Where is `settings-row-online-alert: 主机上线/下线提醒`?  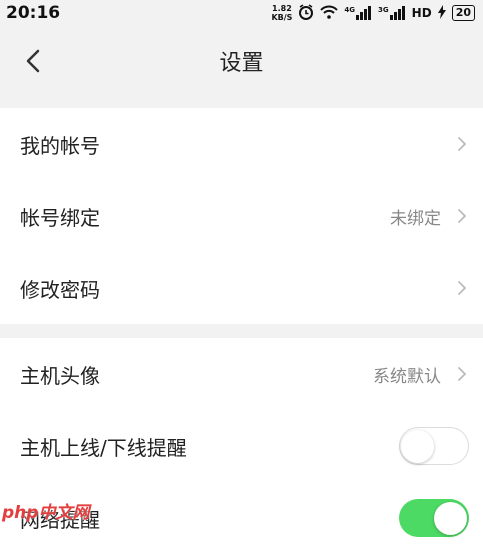 settings-row-online-alert: 主机上线/下线提醒 is located at coordinates (241, 446).